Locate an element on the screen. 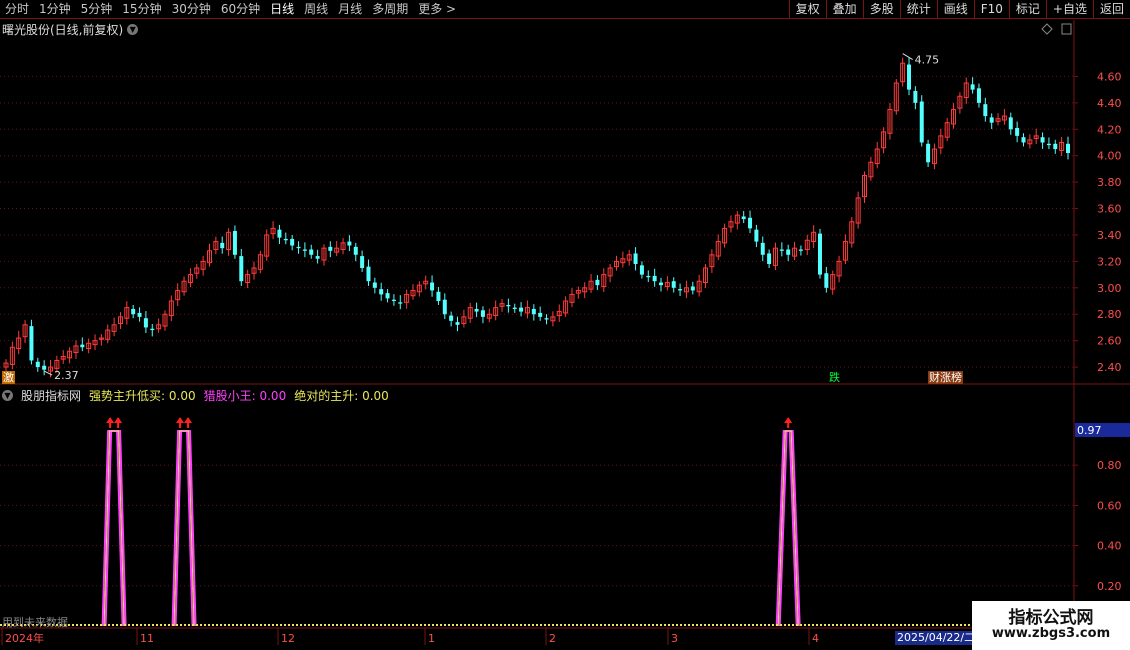 Image resolution: width=1130 pixels, height=650 pixels. price-tick-label: 2.80 is located at coordinates (1109, 314).